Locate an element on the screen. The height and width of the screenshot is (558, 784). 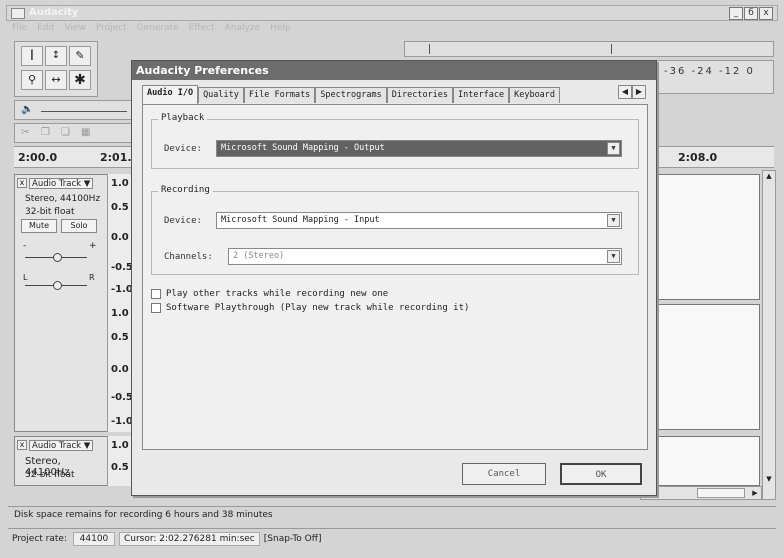
tab-scroll-left-icon: ◀ is located at coordinates (625, 92).